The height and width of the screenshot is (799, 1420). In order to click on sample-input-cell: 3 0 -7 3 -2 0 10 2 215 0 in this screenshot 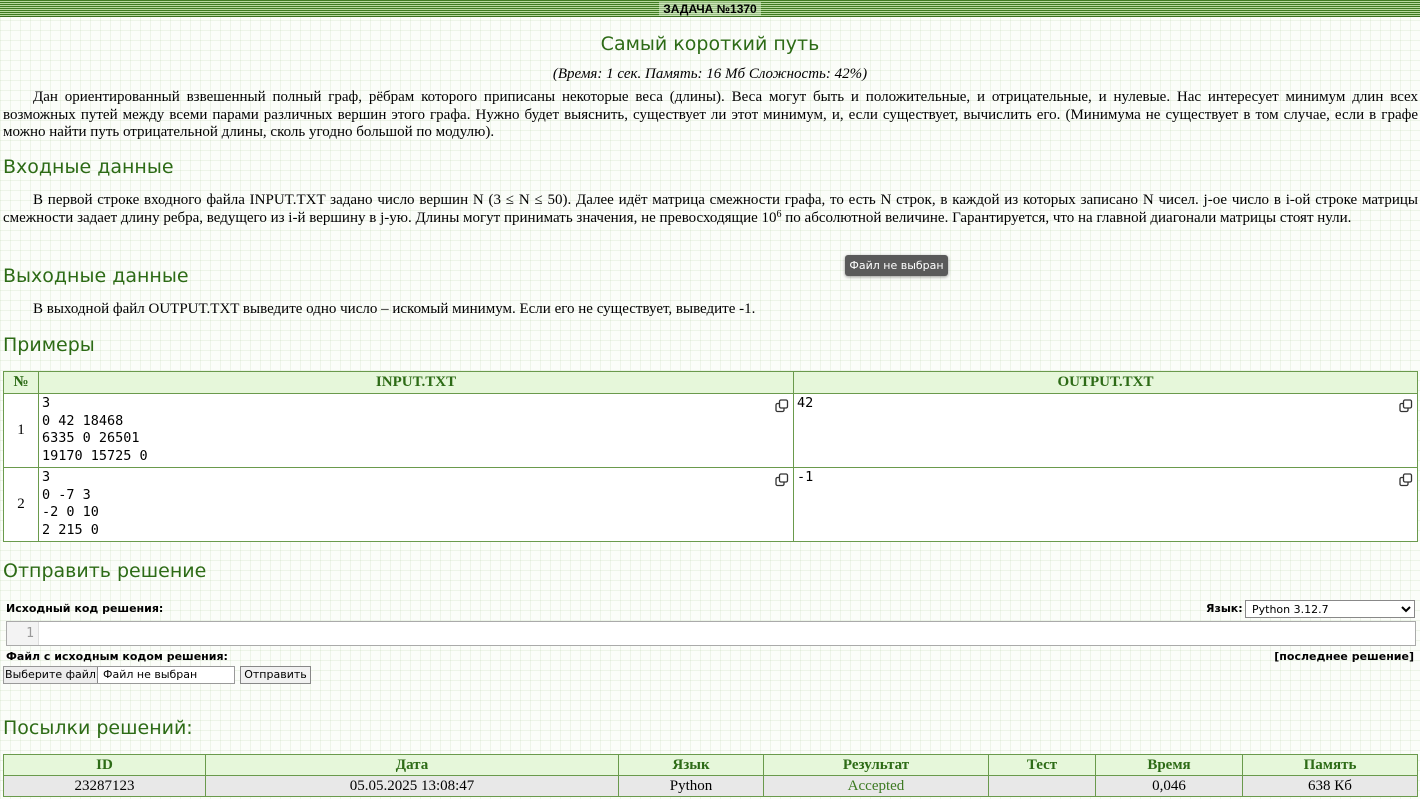, I will do `click(416, 504)`.